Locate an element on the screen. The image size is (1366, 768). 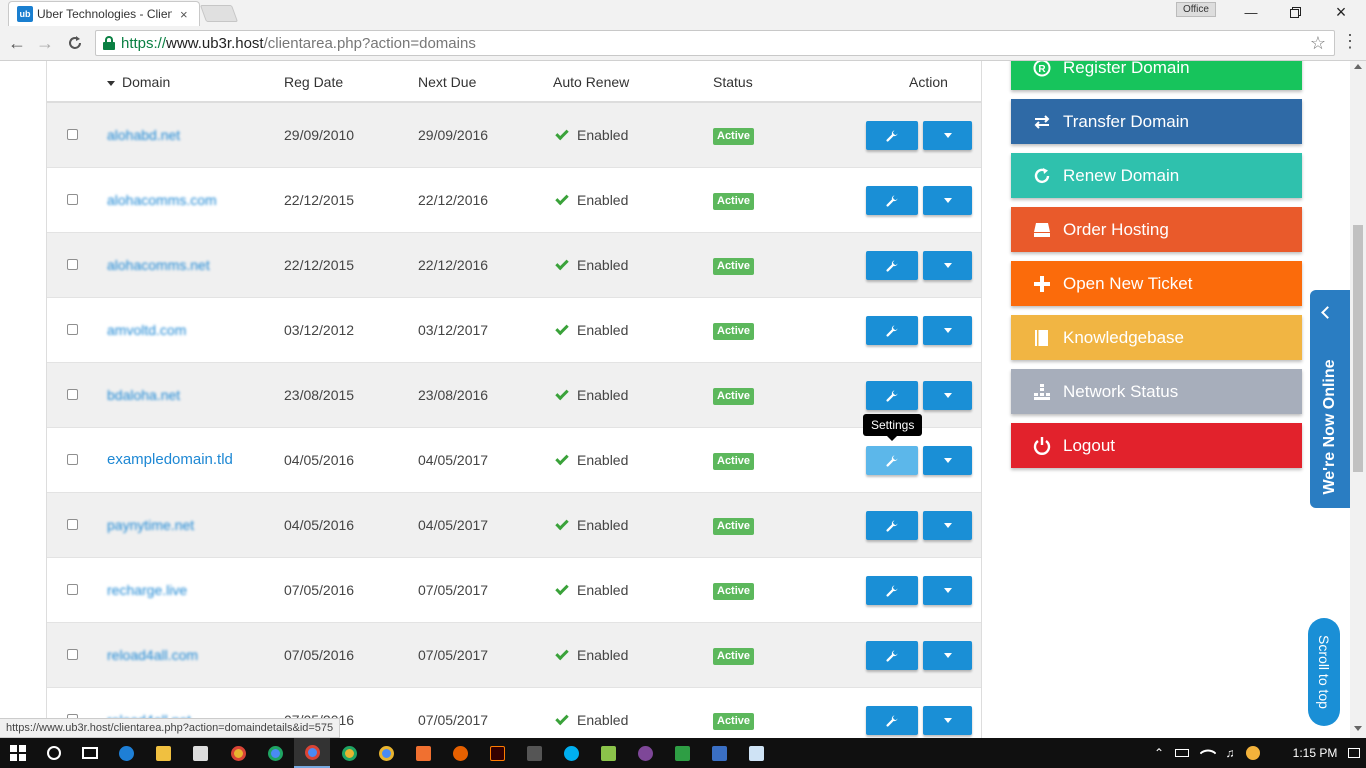
store-icon is located at coordinates (200, 753).